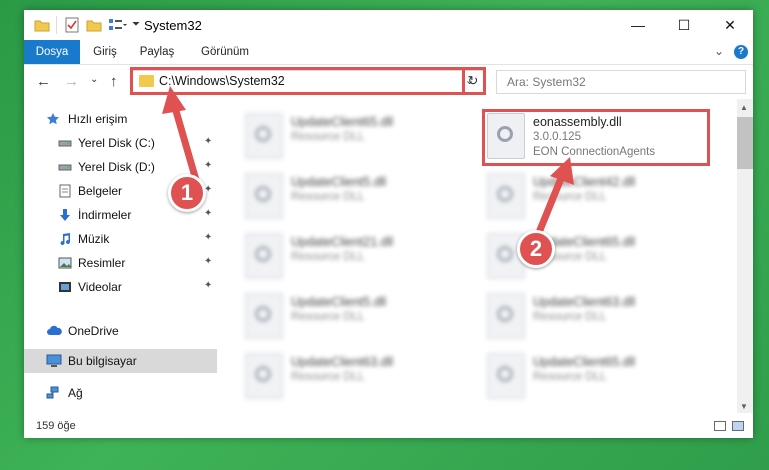  What do you see at coordinates (730, 25) in the screenshot?
I see `close-button: ✕` at bounding box center [730, 25].